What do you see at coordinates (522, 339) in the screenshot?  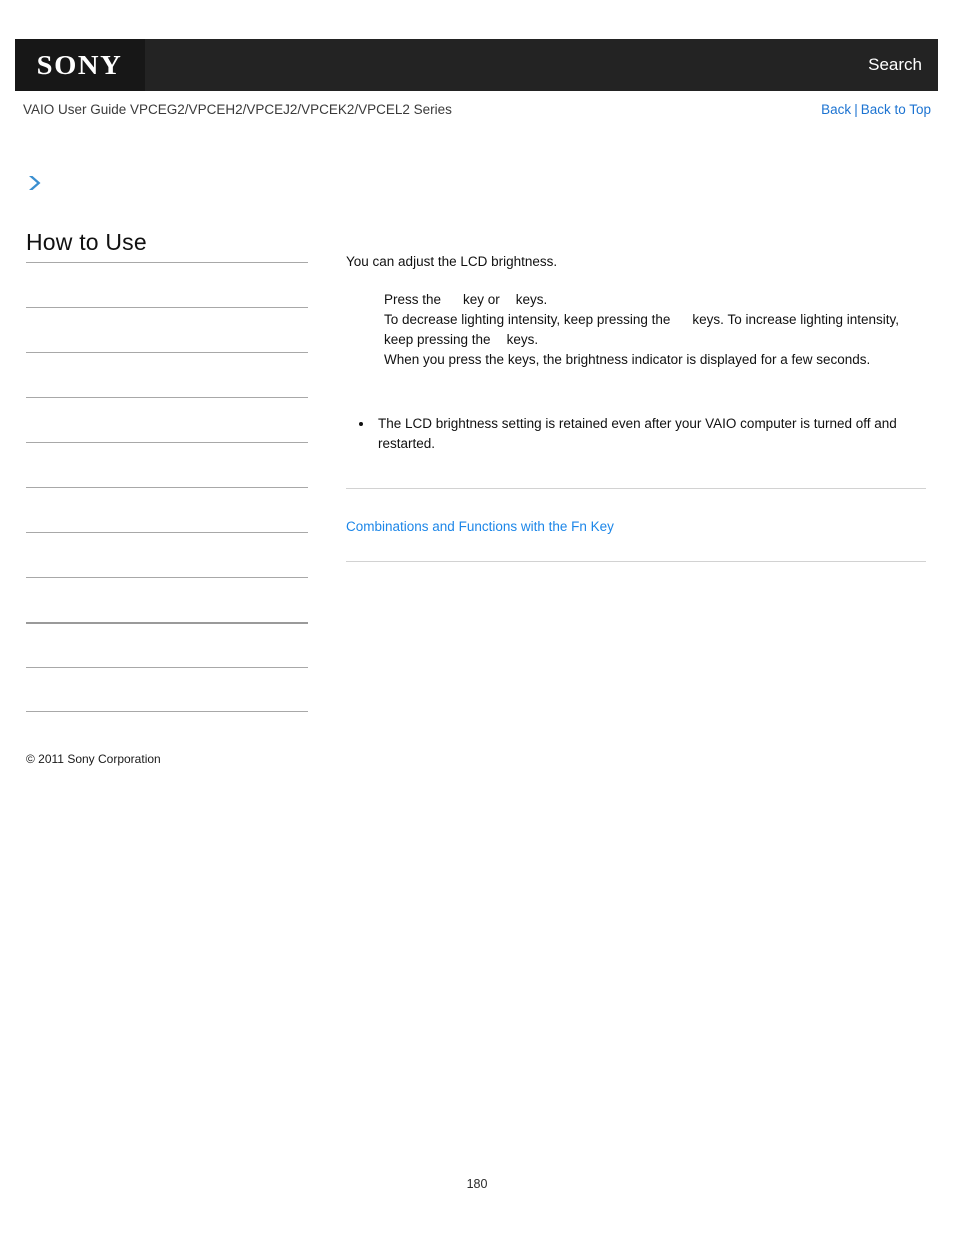 I see `step2-post-text: keys.` at bounding box center [522, 339].